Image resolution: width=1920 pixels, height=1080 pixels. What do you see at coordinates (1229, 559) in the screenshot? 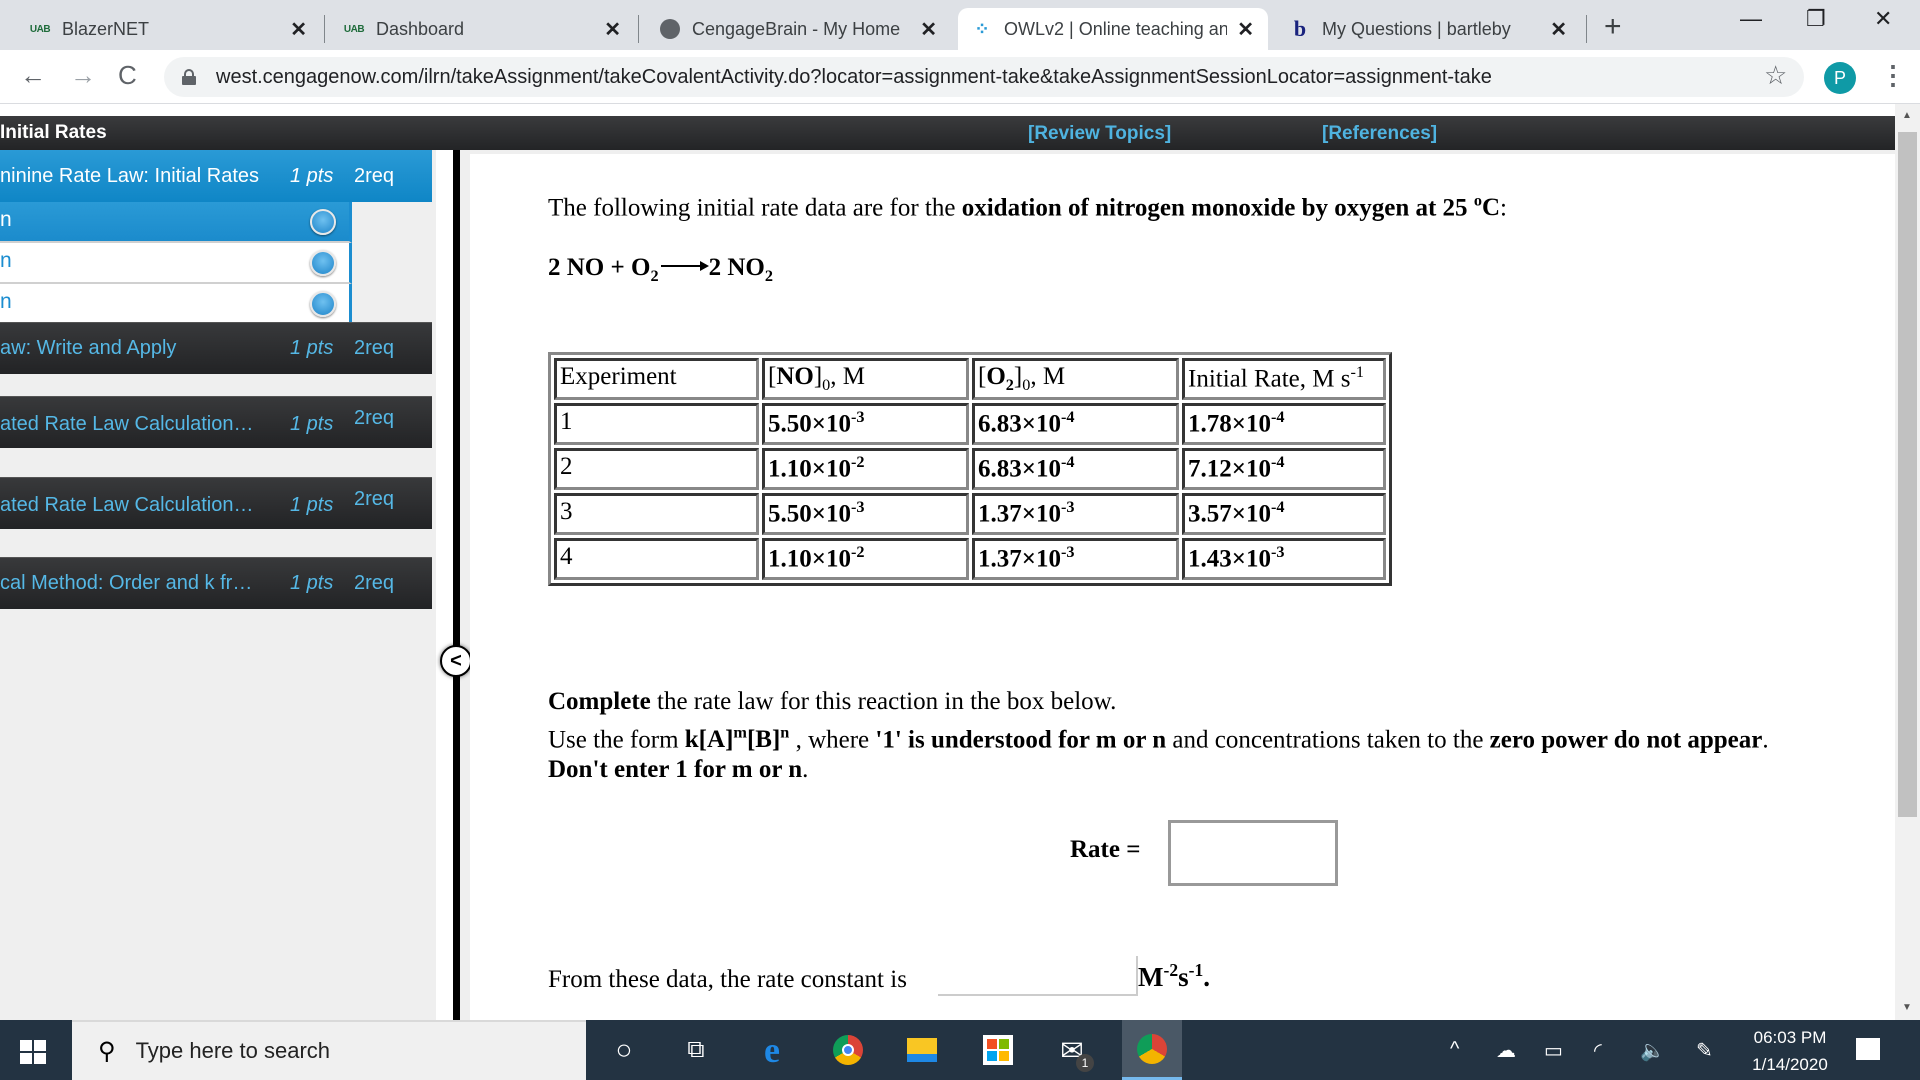
I see `mantissa: 1.43×10` at bounding box center [1229, 559].